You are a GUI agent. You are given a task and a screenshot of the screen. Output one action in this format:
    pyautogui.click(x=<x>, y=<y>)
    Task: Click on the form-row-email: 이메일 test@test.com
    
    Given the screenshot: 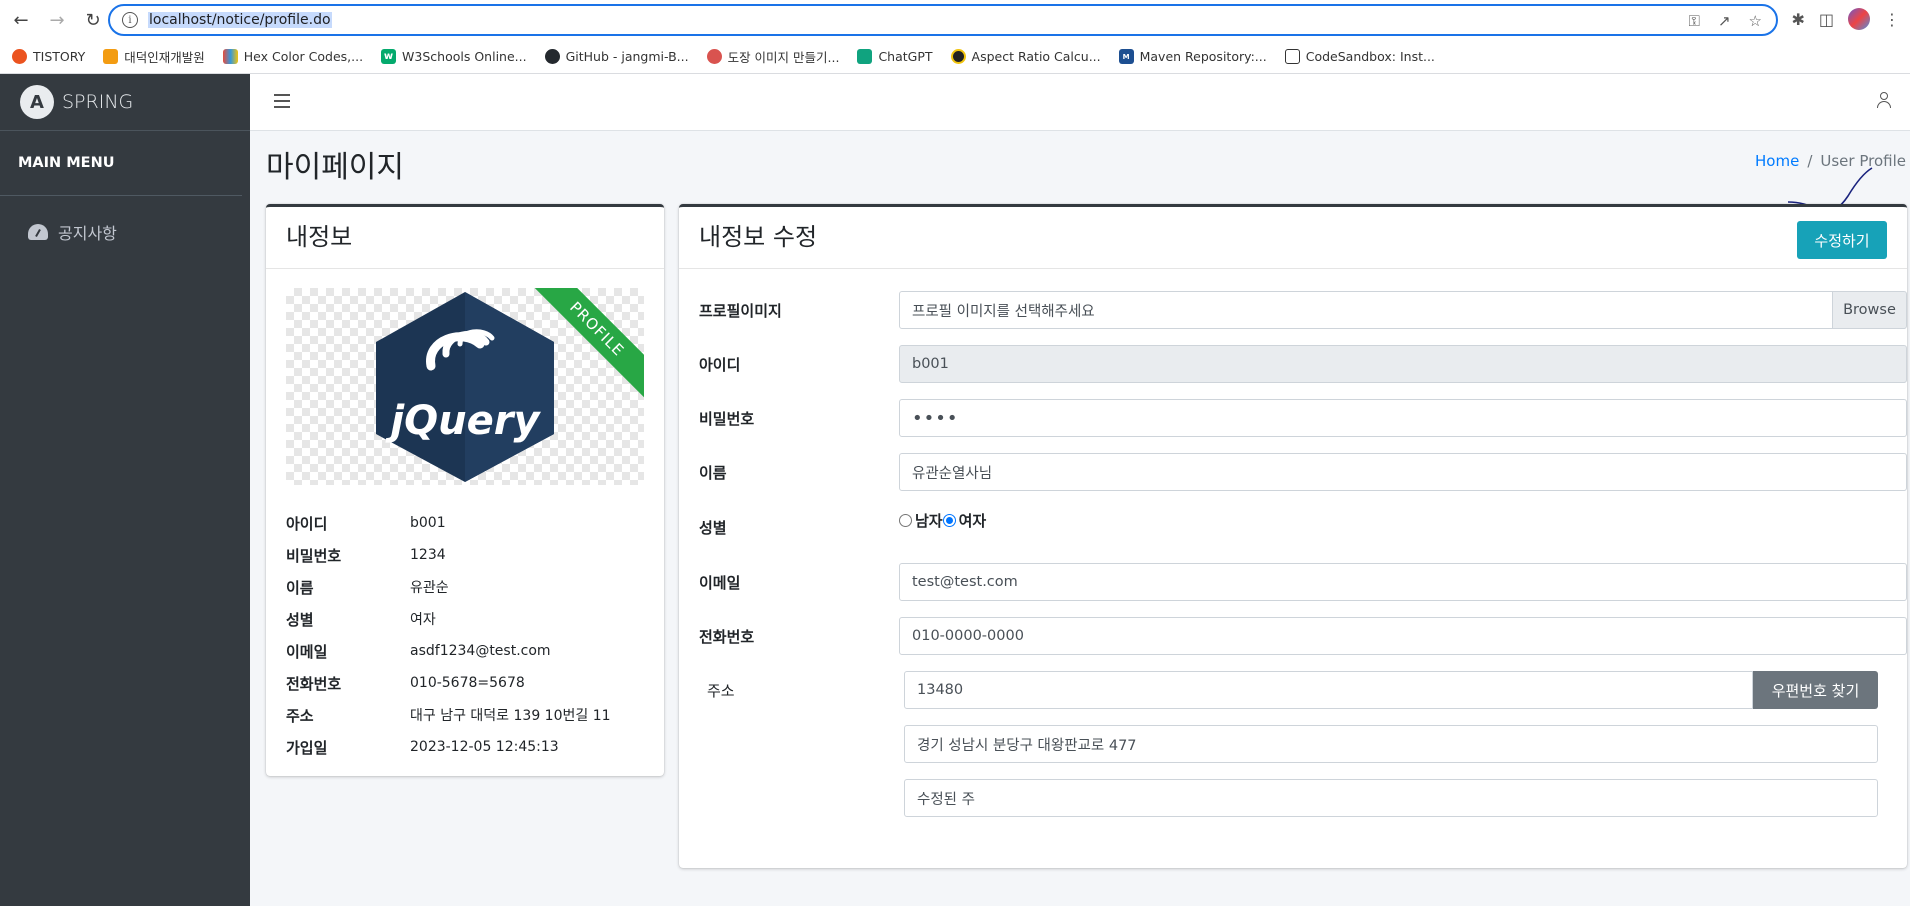 What is the action you would take?
    pyautogui.click(x=1303, y=582)
    